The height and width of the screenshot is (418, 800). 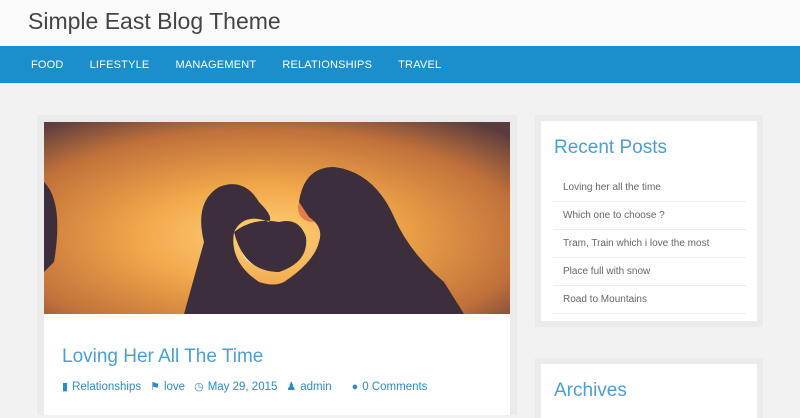 What do you see at coordinates (154, 21) in the screenshot?
I see `site-title: Simple East Blog Theme` at bounding box center [154, 21].